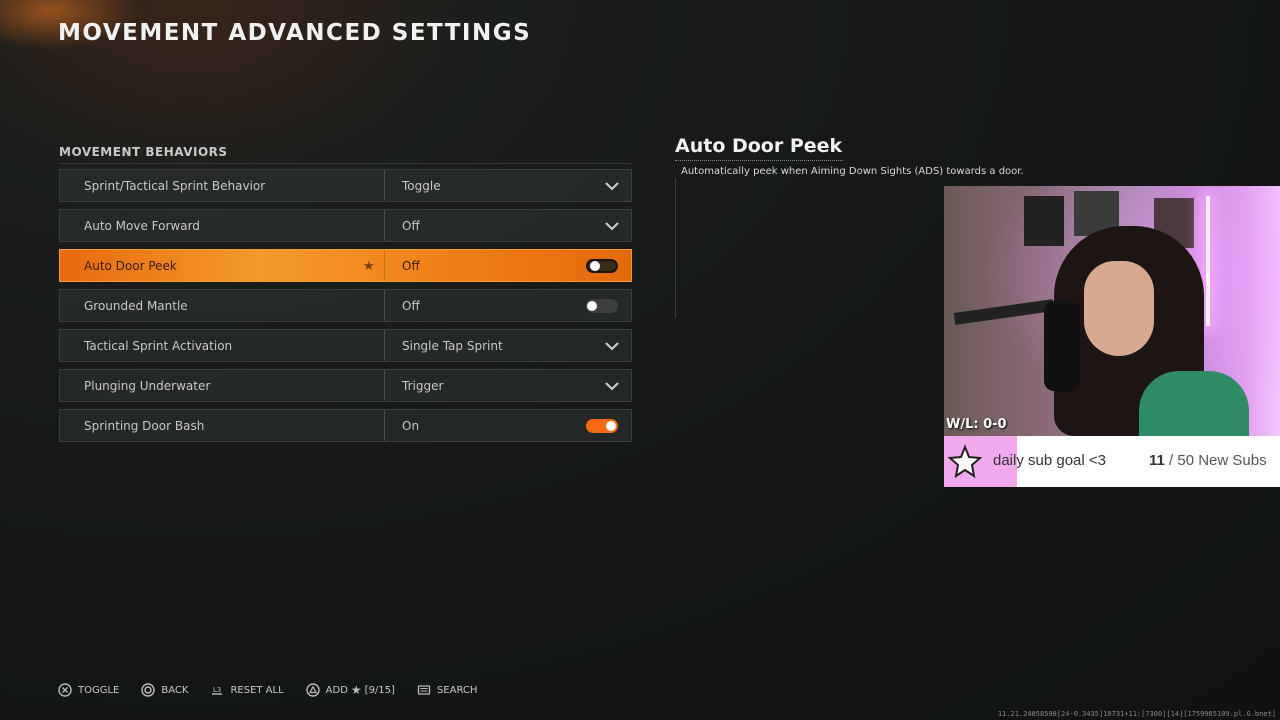  I want to click on setting-label: Tactical Sprint Activation, so click(158, 345).